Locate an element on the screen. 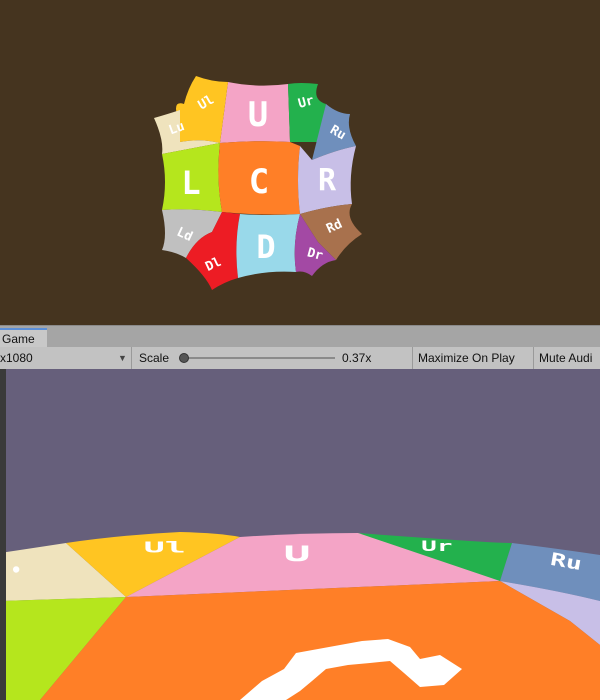  viewport-left-edge is located at coordinates (3, 534).